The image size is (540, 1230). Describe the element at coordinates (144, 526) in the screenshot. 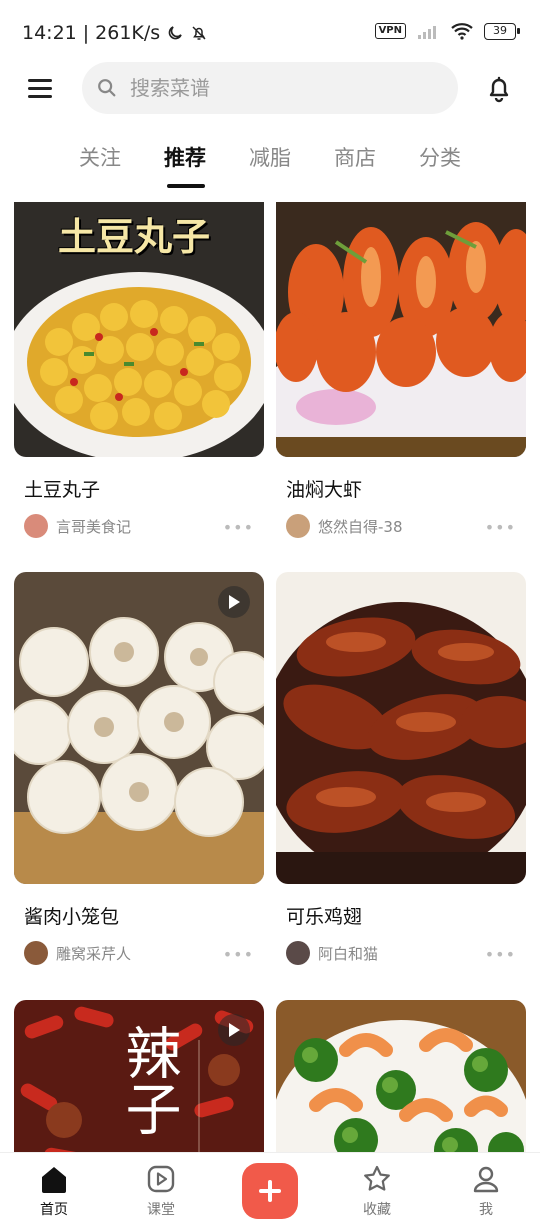

I see `recipe-author: 言哥美食记 •••` at that location.